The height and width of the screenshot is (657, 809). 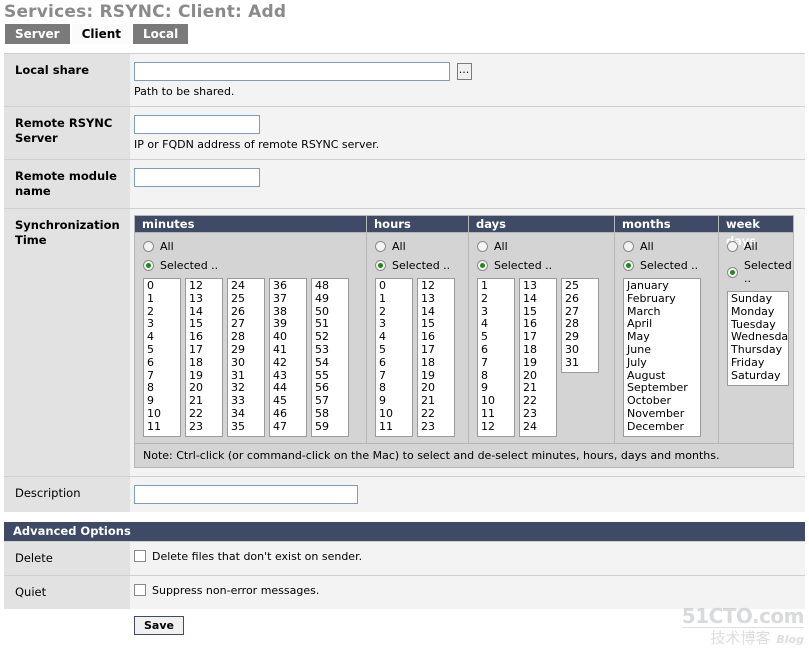 What do you see at coordinates (580, 325) in the screenshot?
I see `listbox-days-2: 25 26 27 28 29 30 31` at bounding box center [580, 325].